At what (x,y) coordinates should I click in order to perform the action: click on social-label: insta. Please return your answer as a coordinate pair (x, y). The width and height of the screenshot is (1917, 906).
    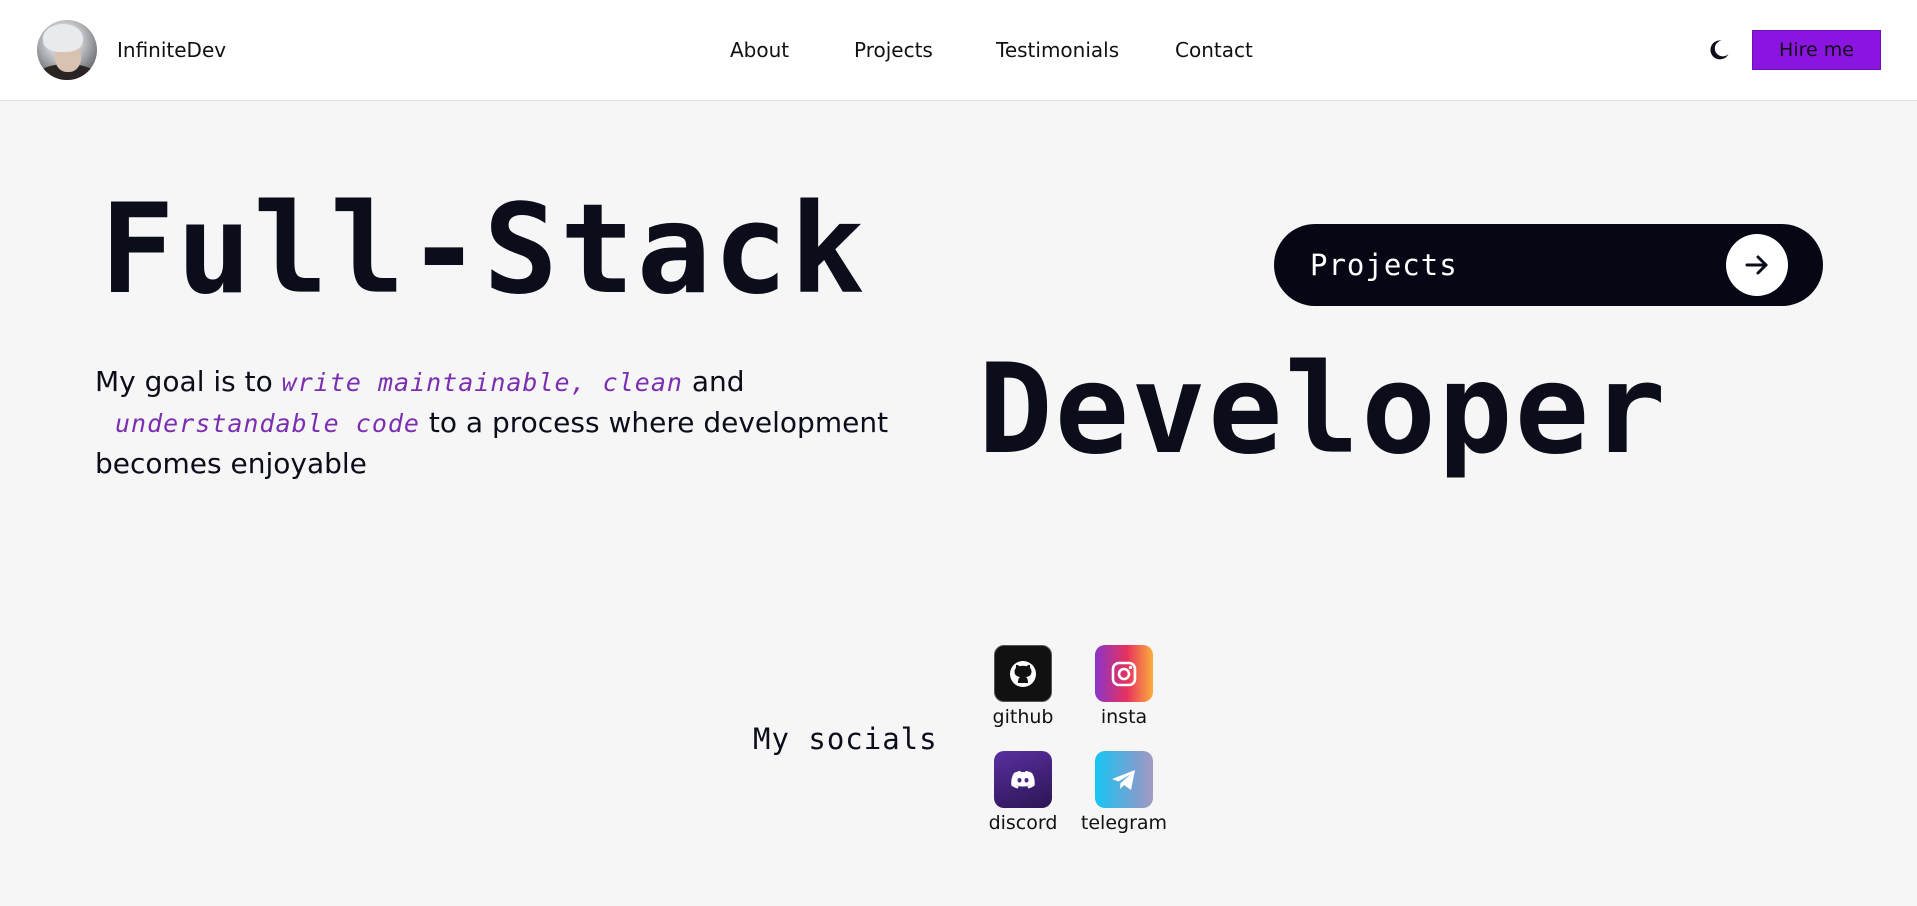
    Looking at the image, I should click on (1124, 717).